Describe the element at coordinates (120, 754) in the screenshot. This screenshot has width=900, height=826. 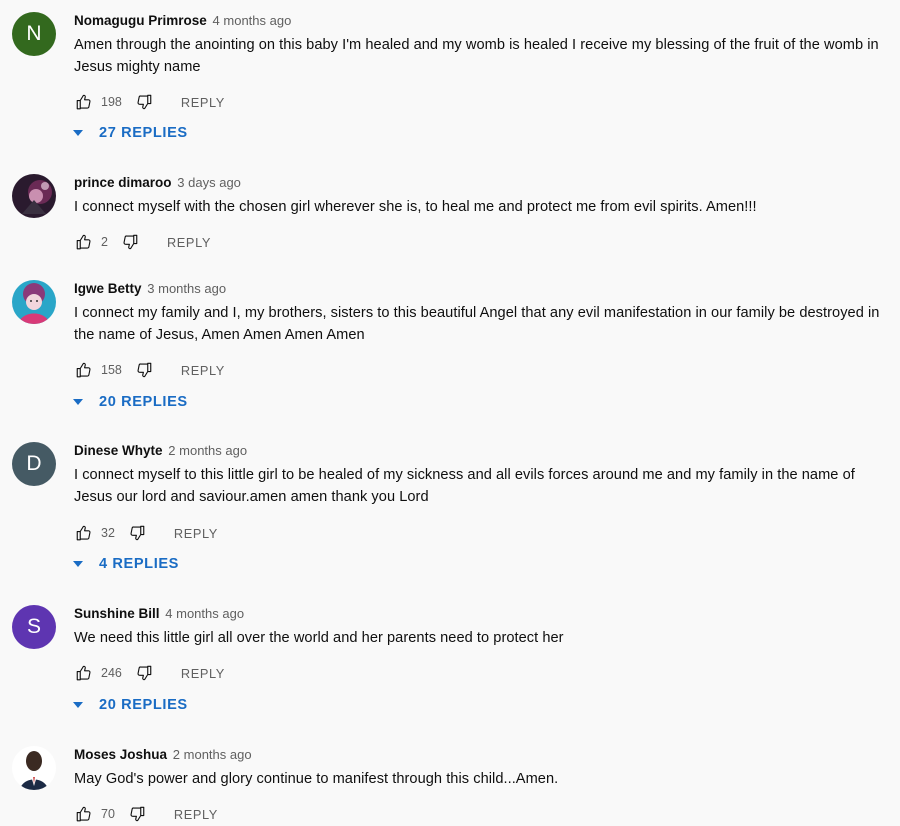
I see `author-name: Moses Joshua` at that location.